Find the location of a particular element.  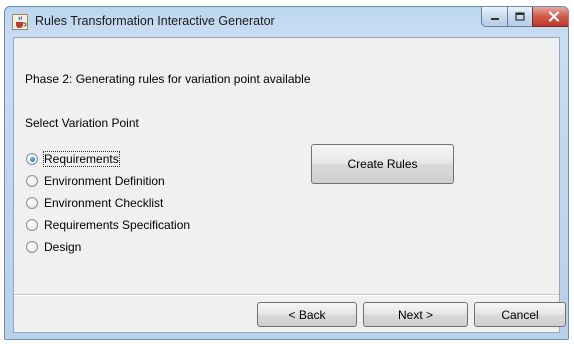

radio-label: Environment Checklist is located at coordinates (104, 203).